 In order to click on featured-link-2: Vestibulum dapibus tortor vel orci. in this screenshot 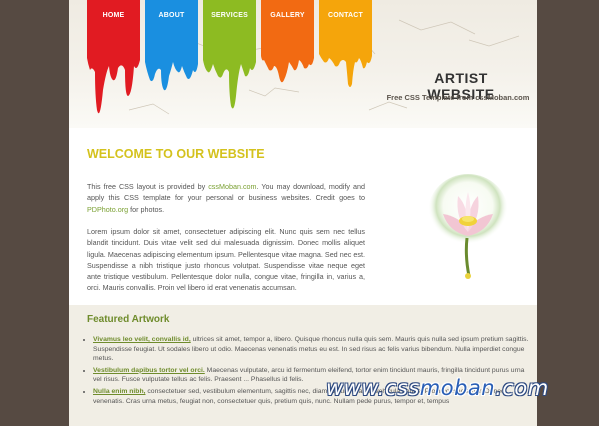, I will do `click(149, 370)`.